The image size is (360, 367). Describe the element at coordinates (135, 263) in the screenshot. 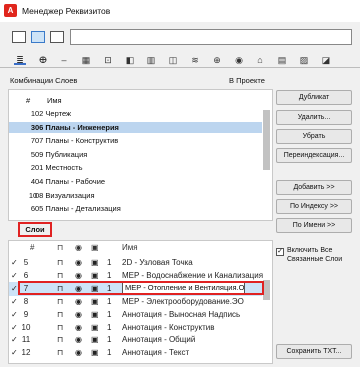

I see `layer-row: ✓ 5 ⊓ ◉ ▣ 1 2D - Узловая Точка` at that location.